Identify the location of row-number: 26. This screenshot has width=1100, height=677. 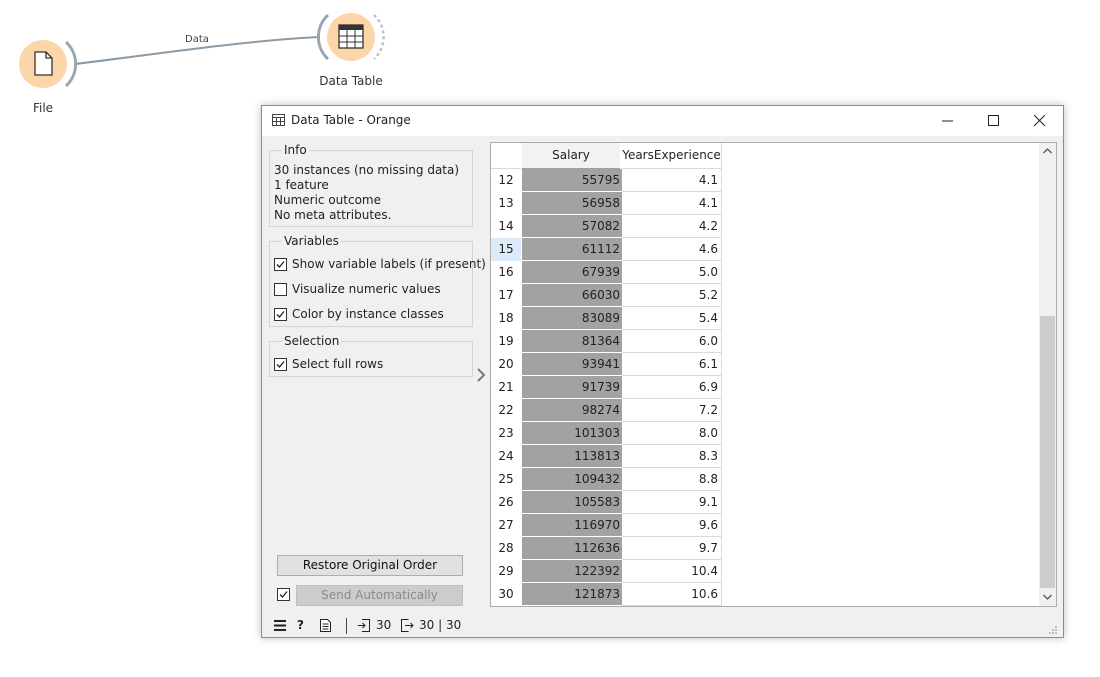
(506, 502).